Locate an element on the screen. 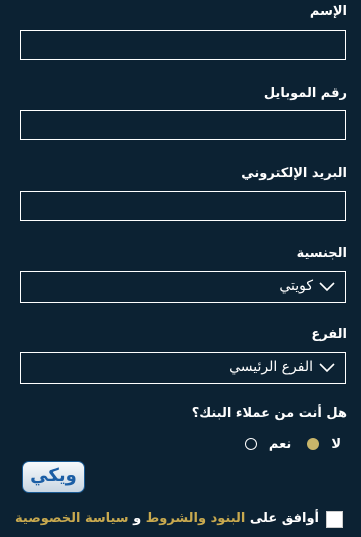 This screenshot has width=361, height=537. email-field is located at coordinates (183, 206).